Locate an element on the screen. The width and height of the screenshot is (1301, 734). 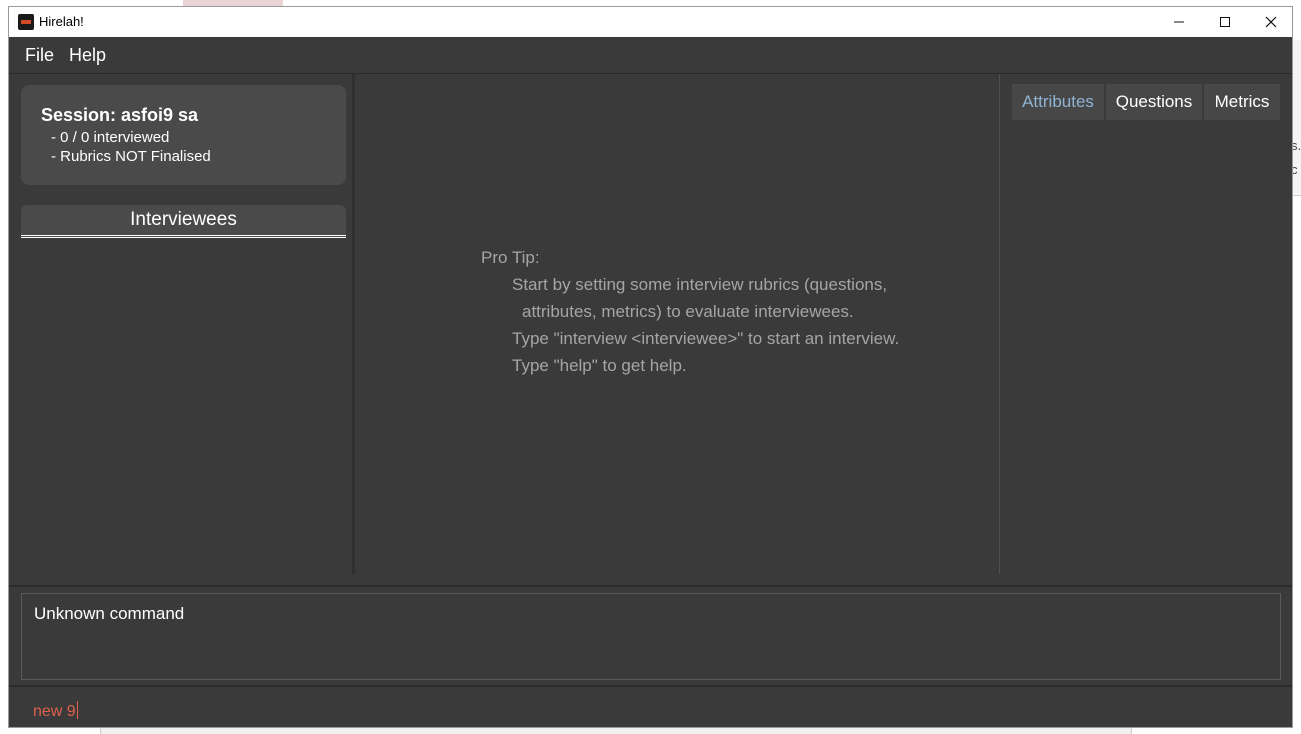
menu-bar: File Help is located at coordinates (650, 55).